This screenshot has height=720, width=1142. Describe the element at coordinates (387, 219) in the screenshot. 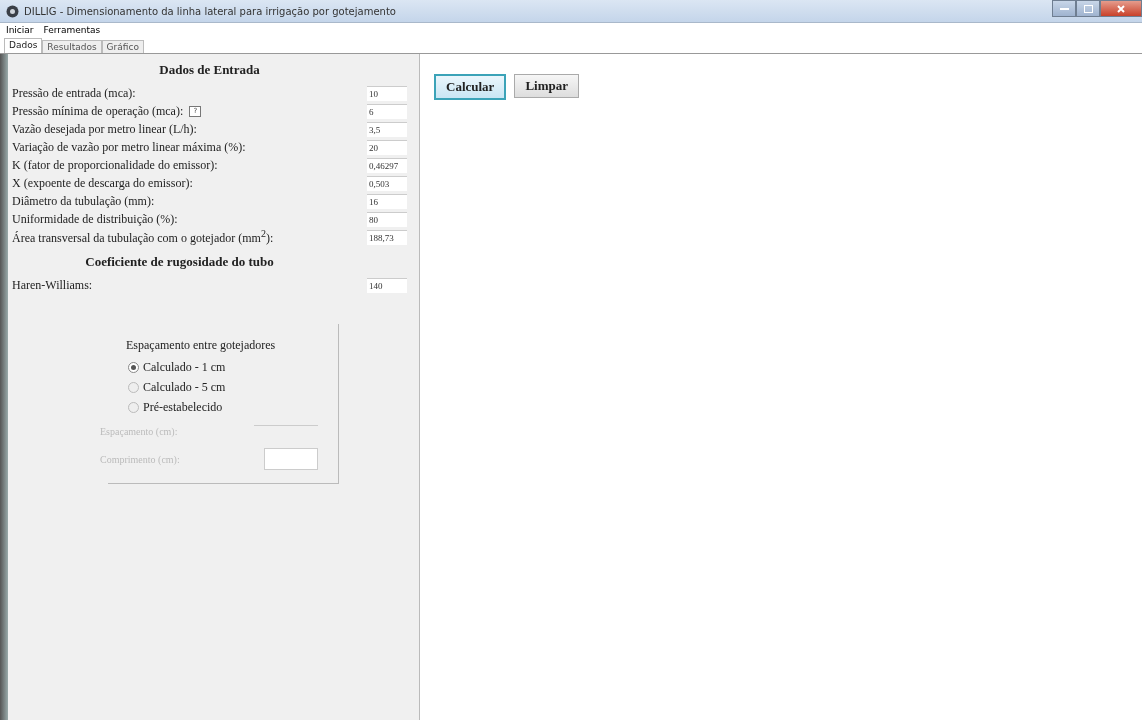

I see `input-field: 80` at that location.